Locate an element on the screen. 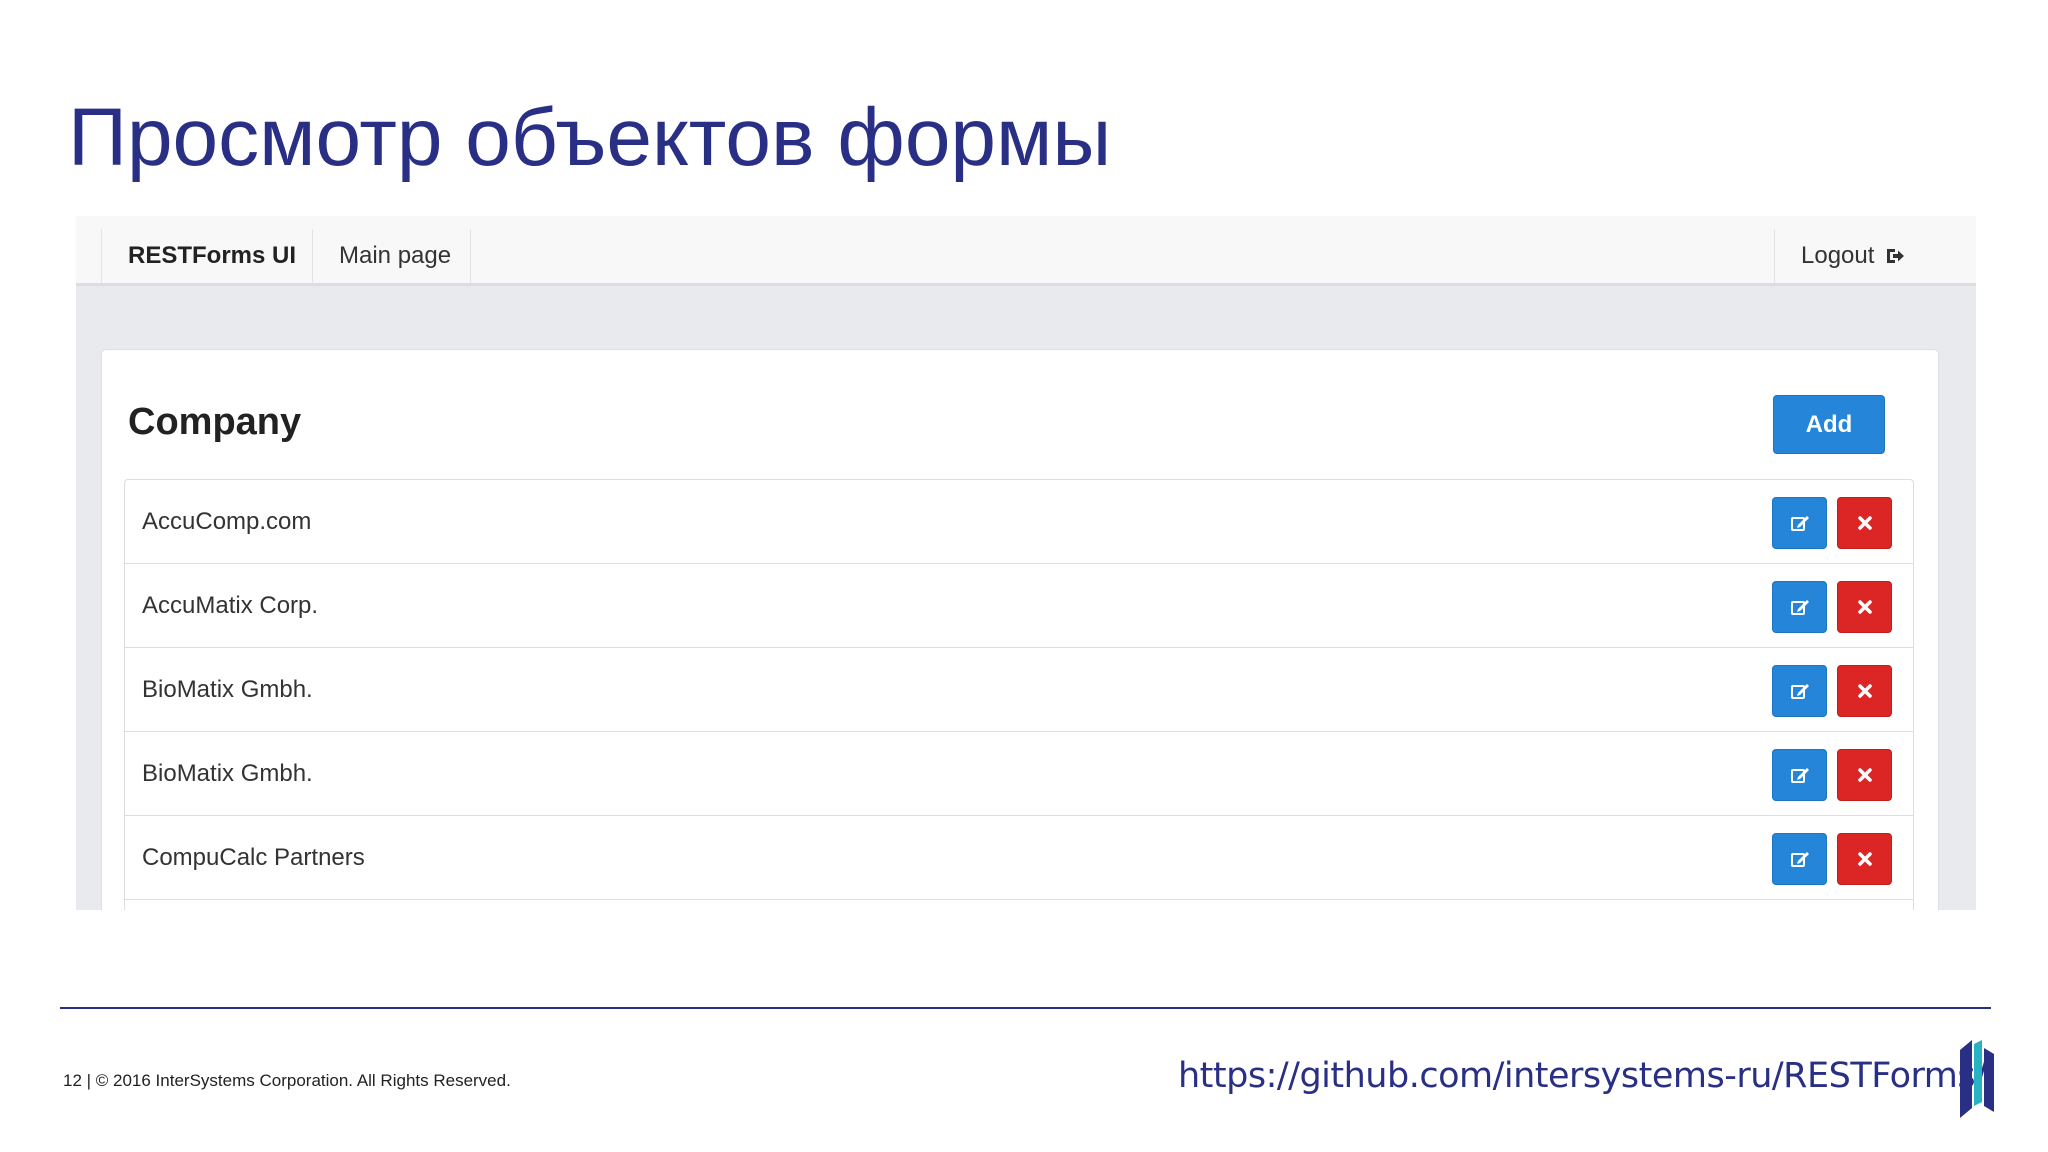  intersystems-logo is located at coordinates (1977, 1079).